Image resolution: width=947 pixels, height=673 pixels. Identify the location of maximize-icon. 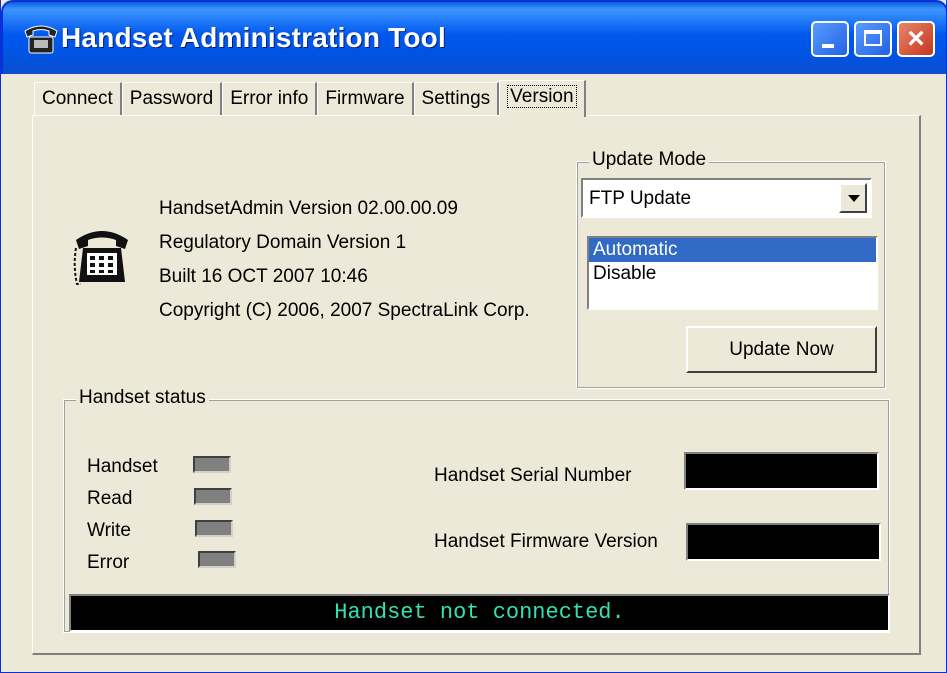
(873, 38).